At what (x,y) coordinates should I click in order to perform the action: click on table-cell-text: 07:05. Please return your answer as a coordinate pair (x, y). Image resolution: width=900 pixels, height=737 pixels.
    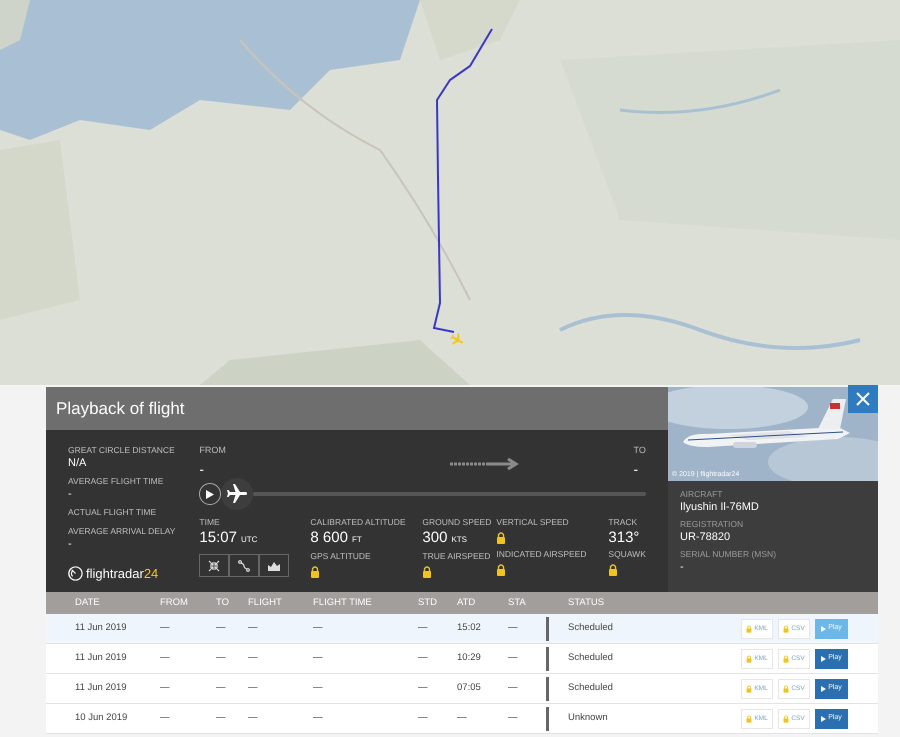
    Looking at the image, I should click on (469, 688).